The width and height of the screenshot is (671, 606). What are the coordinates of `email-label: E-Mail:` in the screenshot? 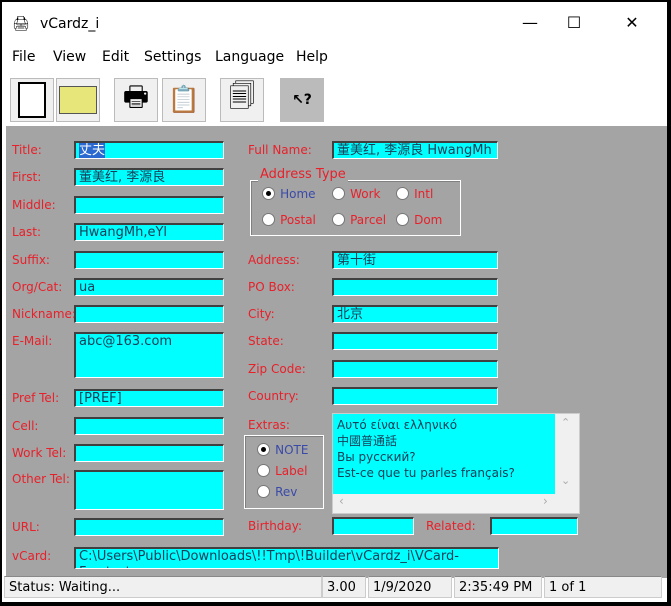 It's located at (32, 341).